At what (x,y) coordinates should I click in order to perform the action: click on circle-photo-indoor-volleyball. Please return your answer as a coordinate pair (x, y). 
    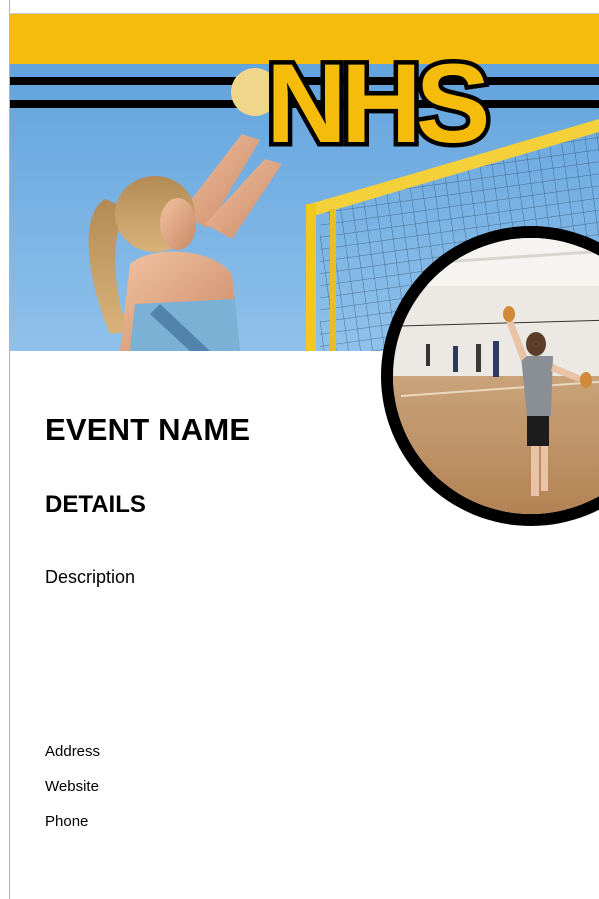
    Looking at the image, I should click on (490, 376).